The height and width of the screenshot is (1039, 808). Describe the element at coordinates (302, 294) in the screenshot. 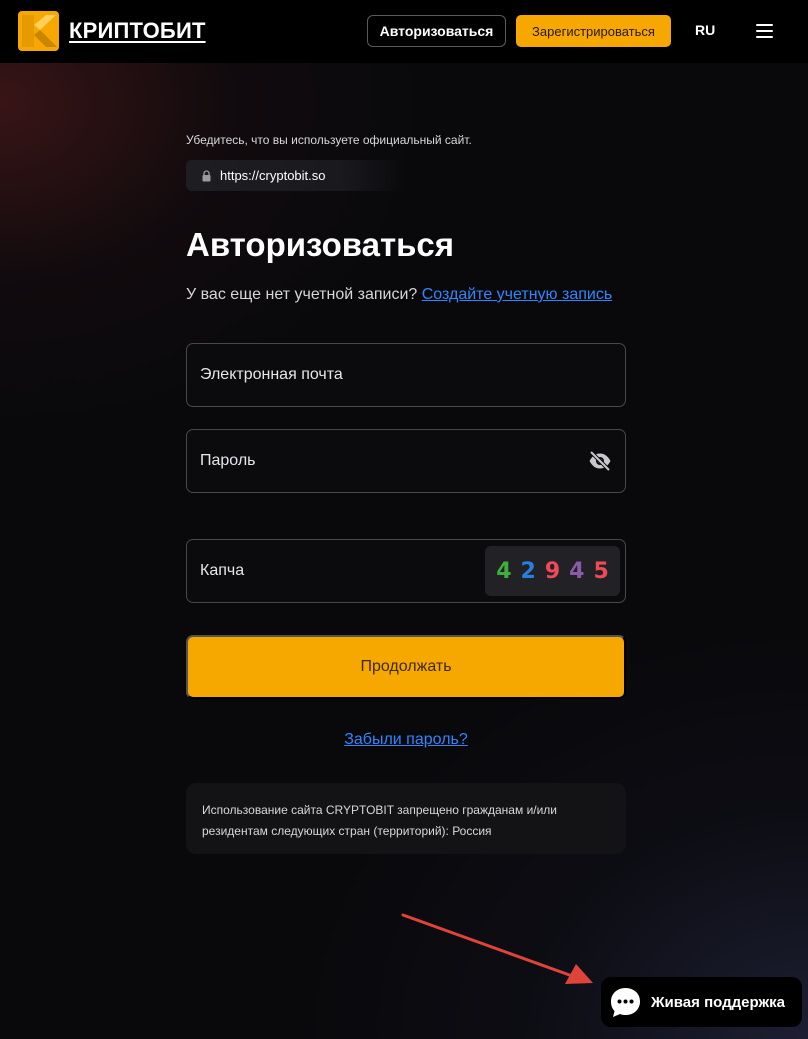

I see `no-account-text: У вас еще нет учетной записи?` at that location.